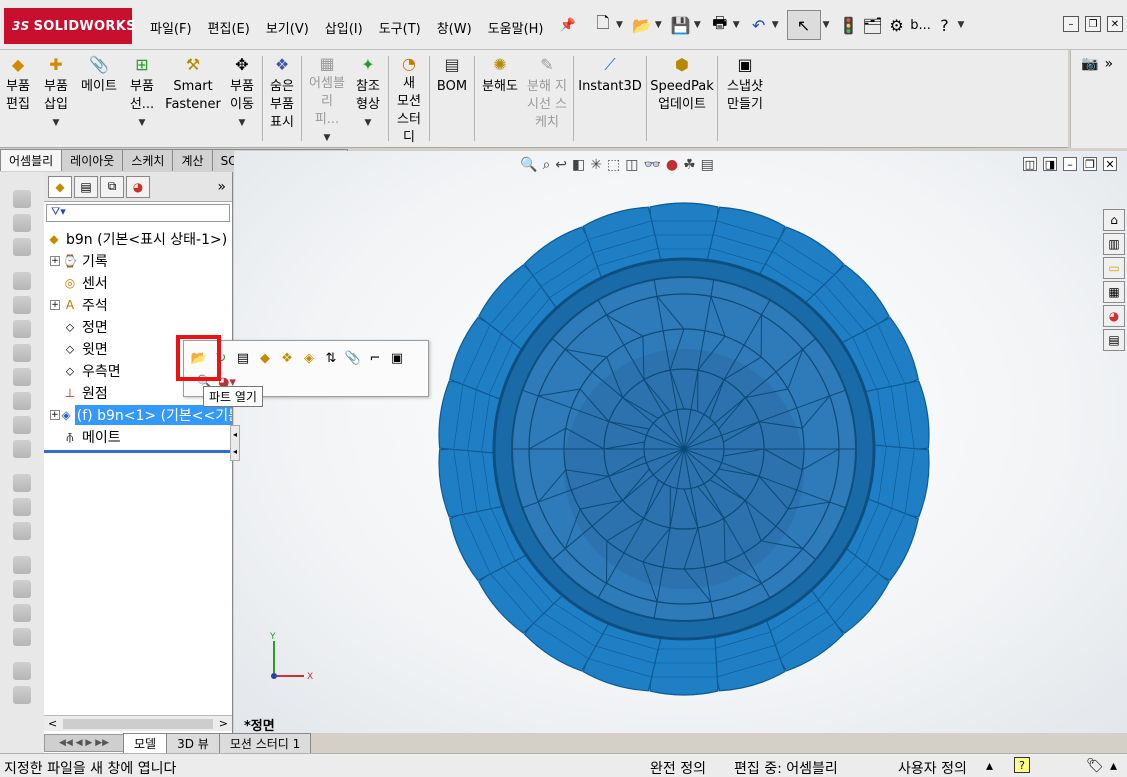 This screenshot has width=1127, height=777. Describe the element at coordinates (235, 443) in the screenshot. I see `panel-splitter: ◂ ◂` at that location.